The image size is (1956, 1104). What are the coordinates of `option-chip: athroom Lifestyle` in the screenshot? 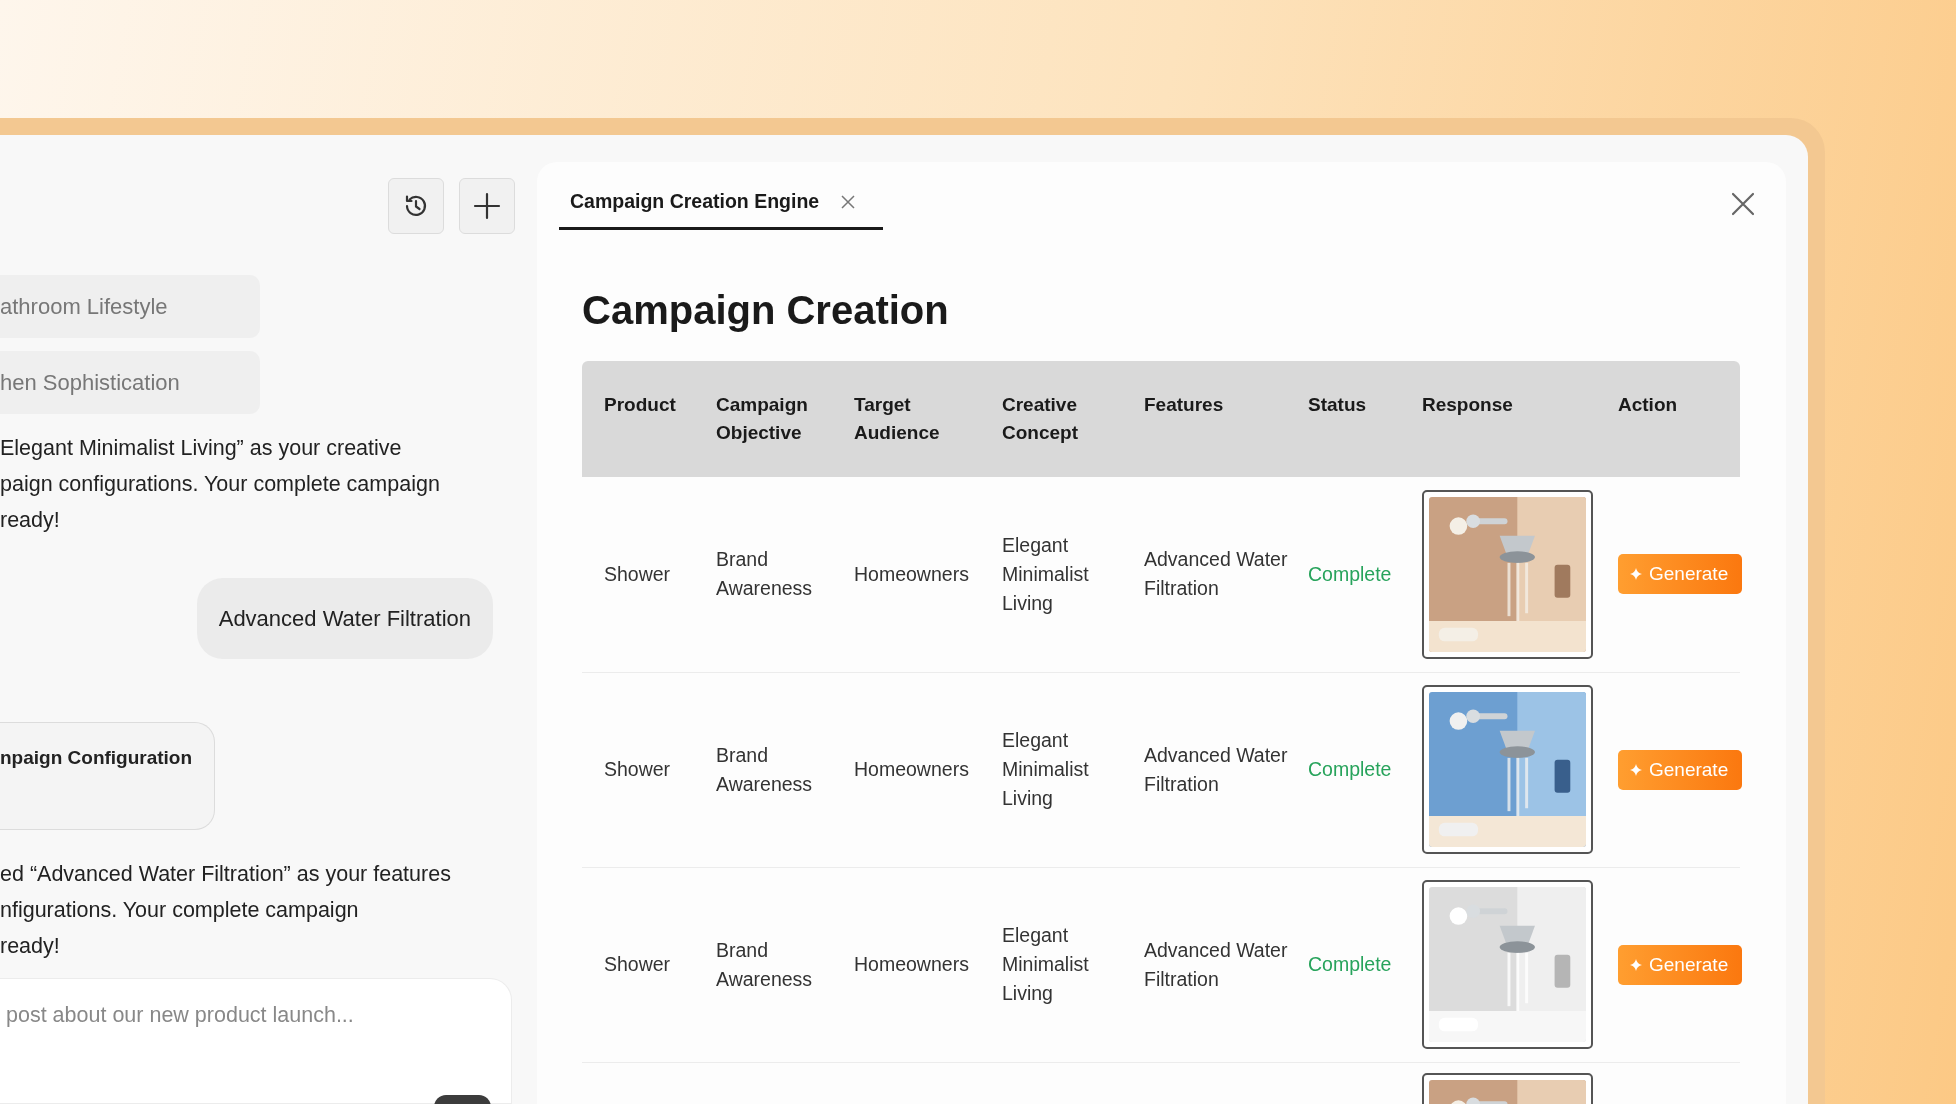 It's located at (130, 306).